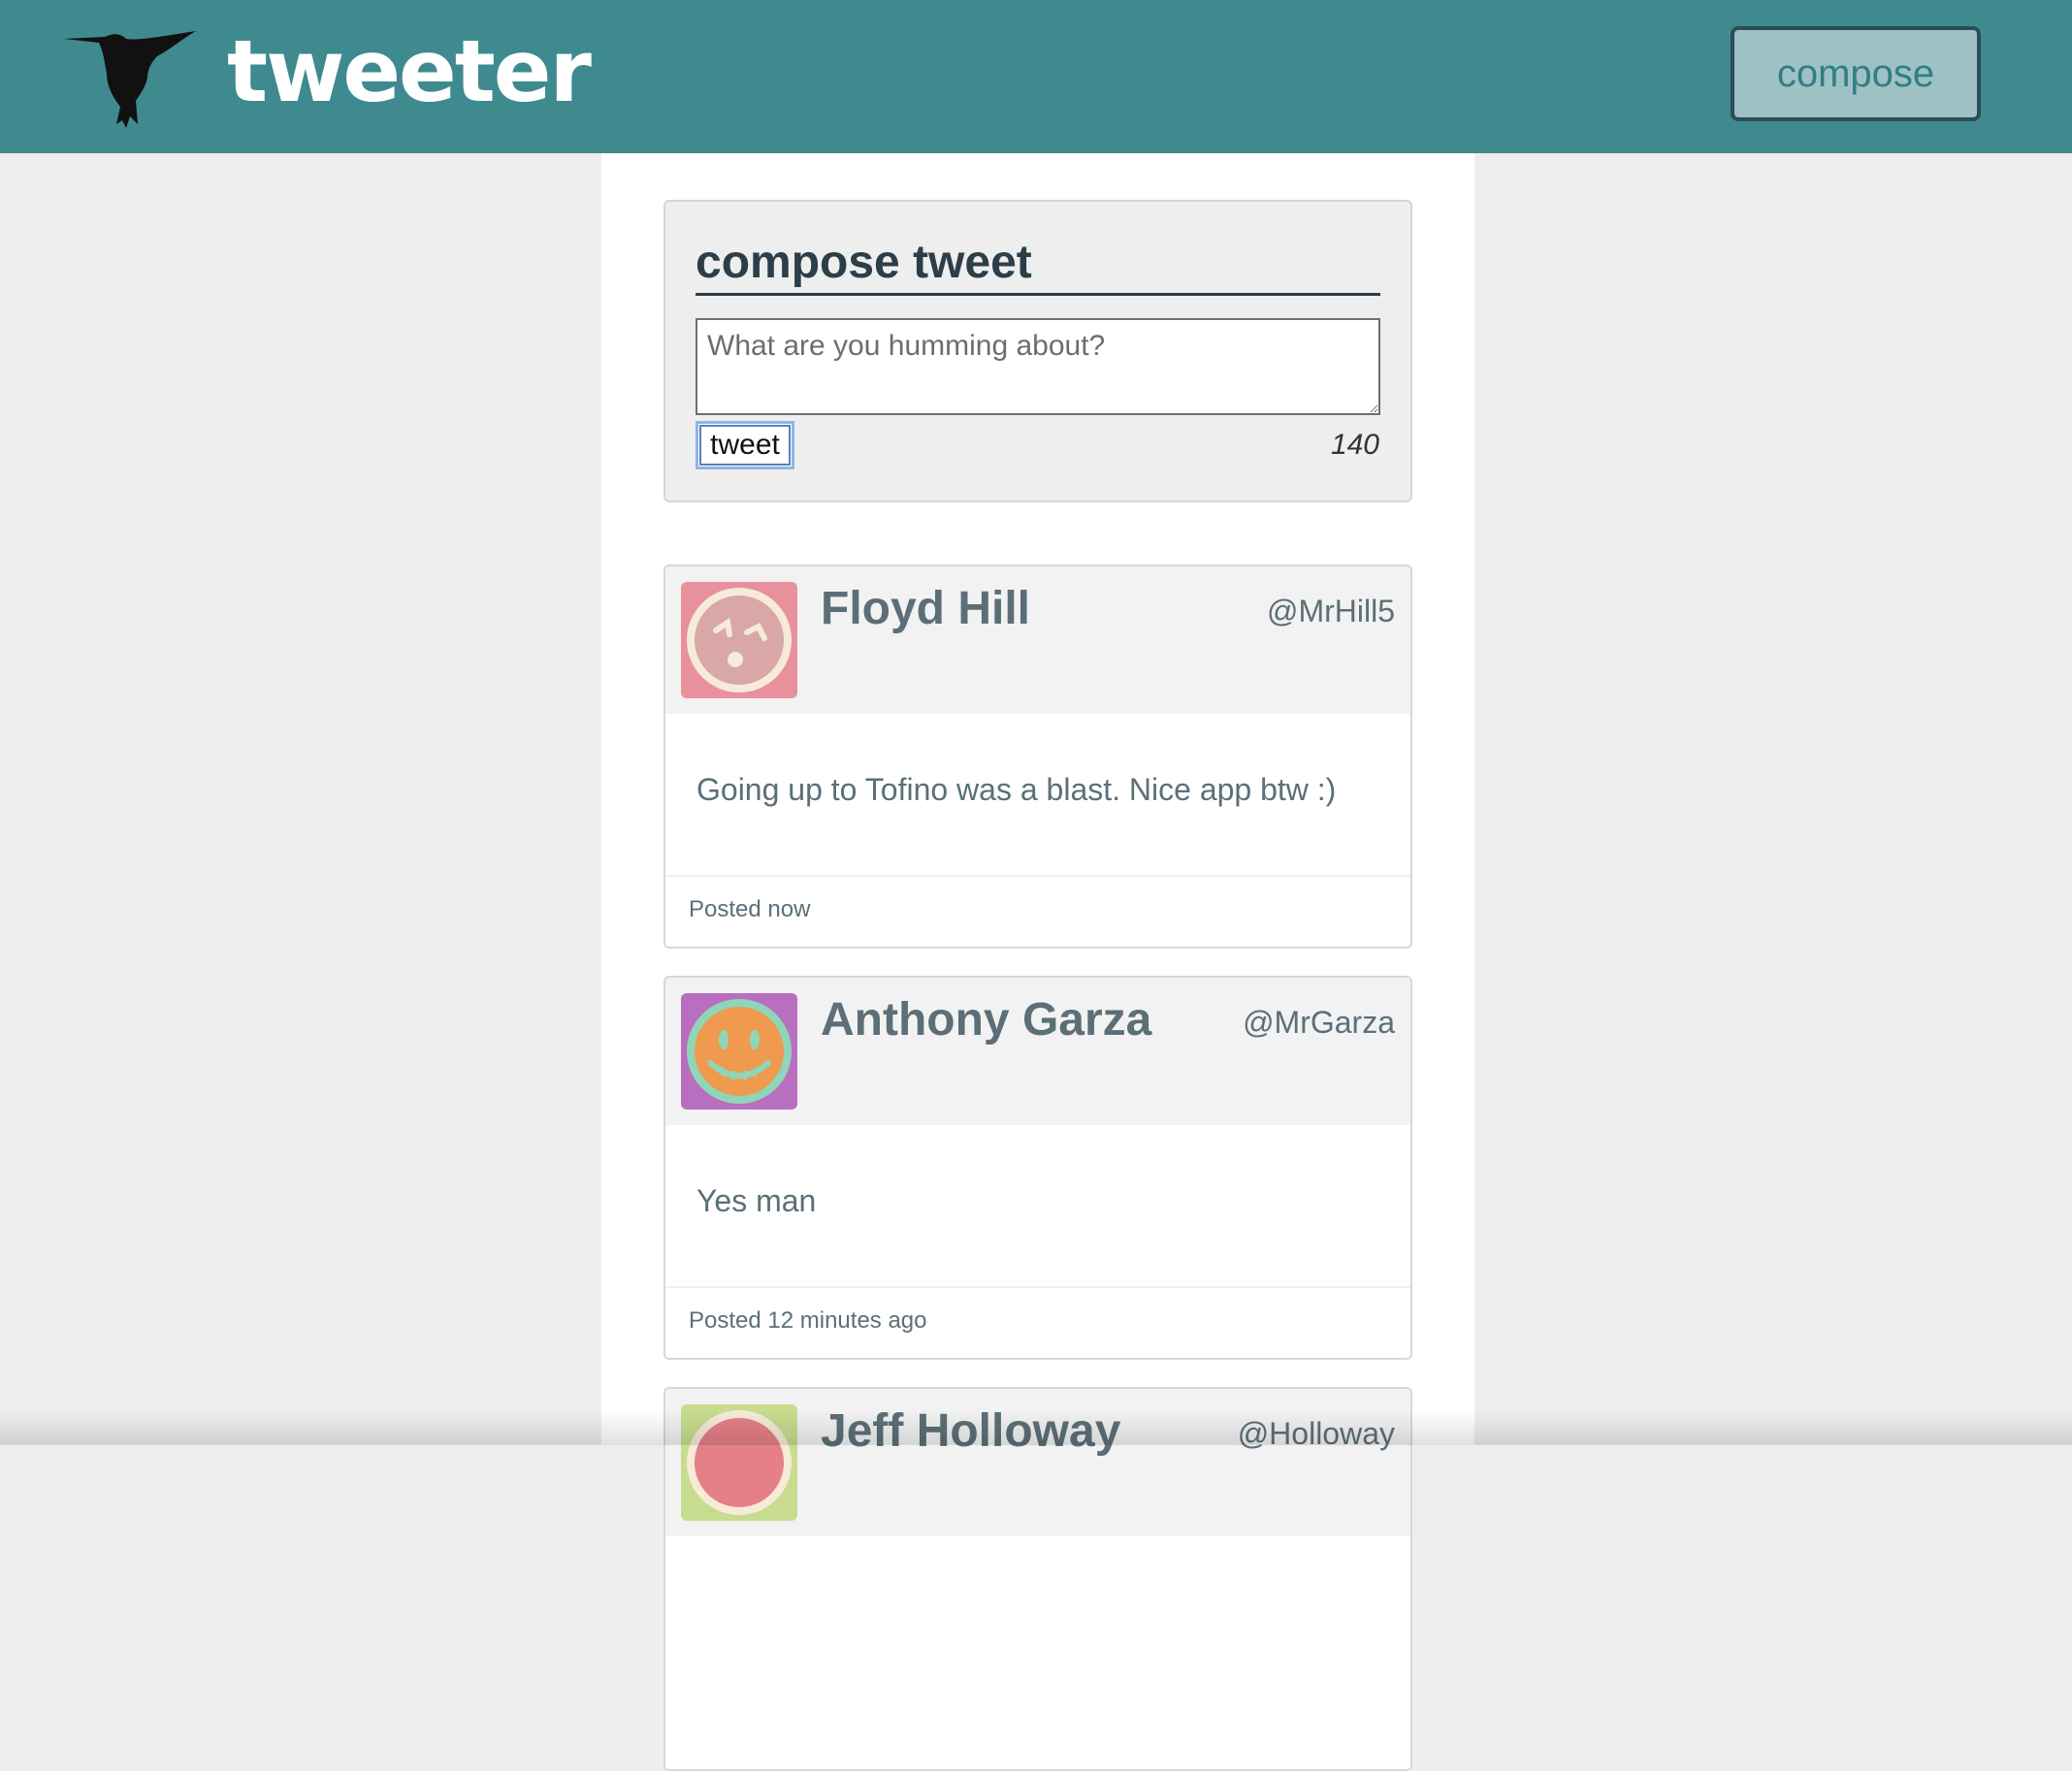 This screenshot has height=1771, width=2072. What do you see at coordinates (1038, 1579) in the screenshot?
I see `tweet-card: Jeff Holloway @Holloway` at bounding box center [1038, 1579].